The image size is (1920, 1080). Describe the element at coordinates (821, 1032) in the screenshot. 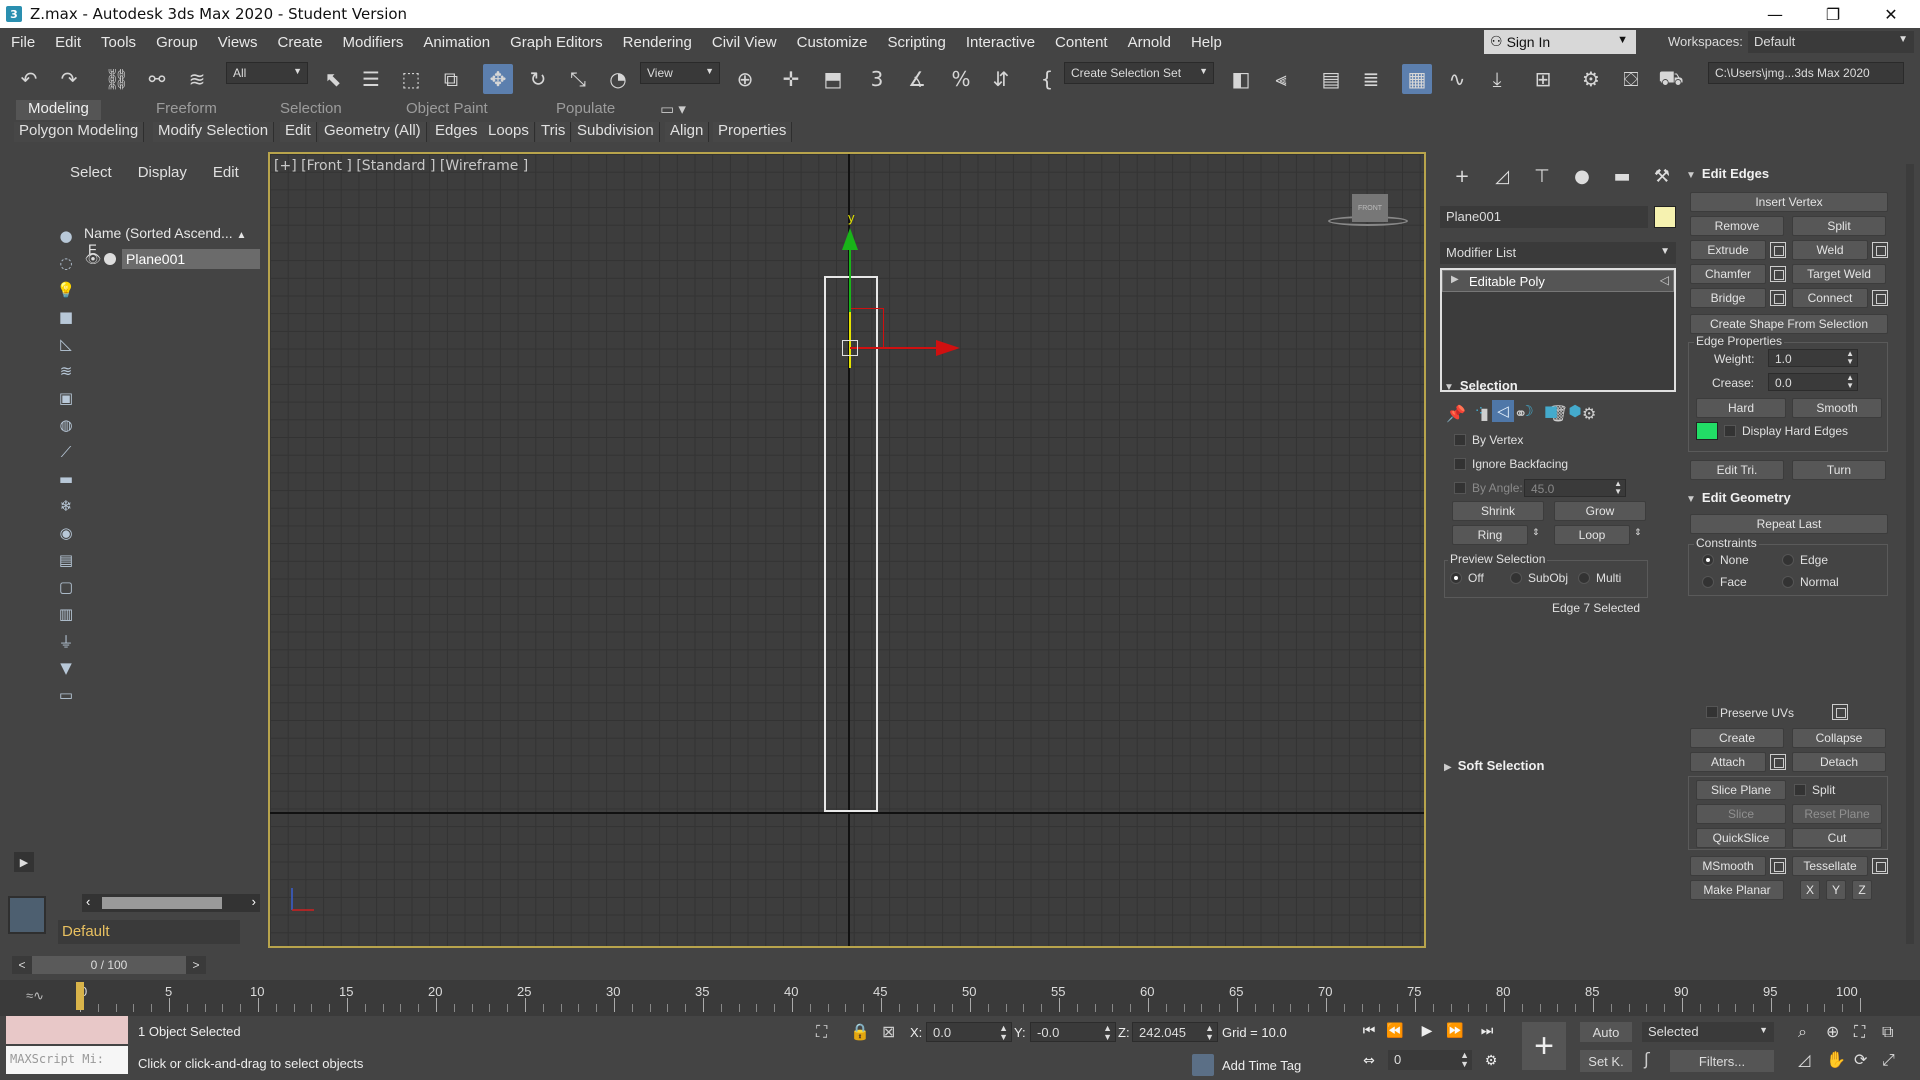

I see `isolate-selection-icon: ⛶` at that location.